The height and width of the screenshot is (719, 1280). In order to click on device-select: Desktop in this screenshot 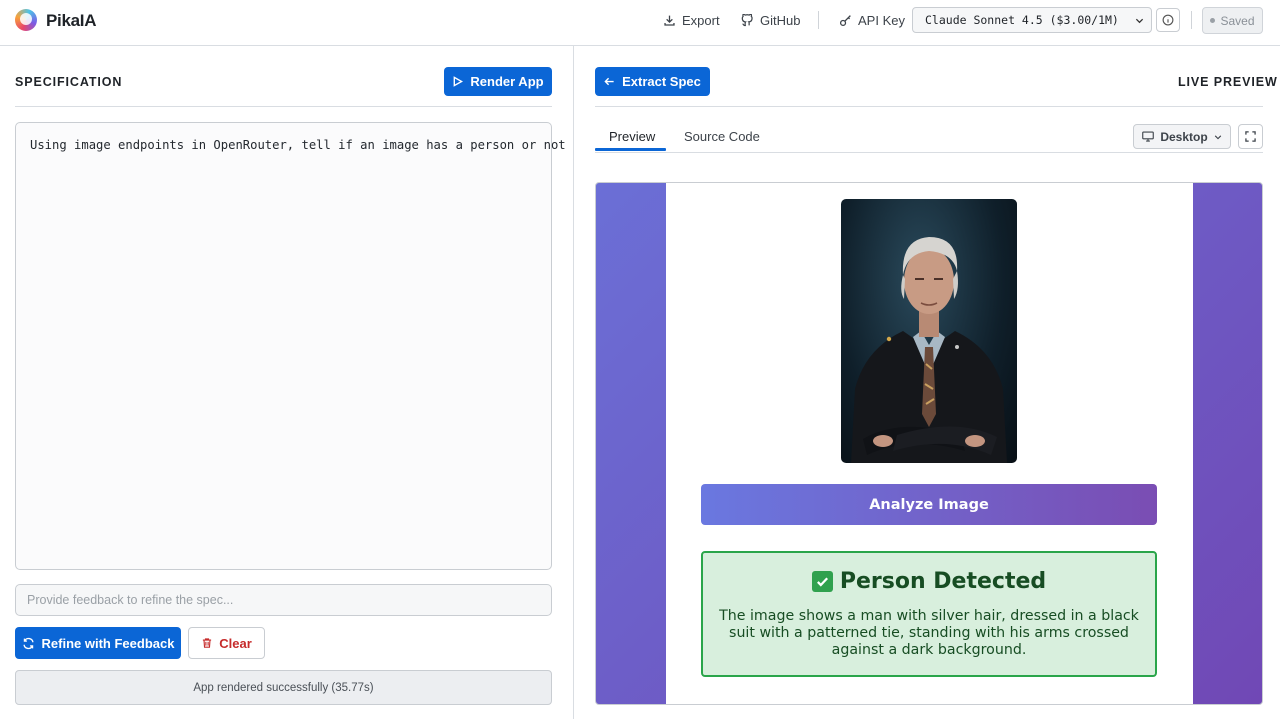, I will do `click(1182, 136)`.